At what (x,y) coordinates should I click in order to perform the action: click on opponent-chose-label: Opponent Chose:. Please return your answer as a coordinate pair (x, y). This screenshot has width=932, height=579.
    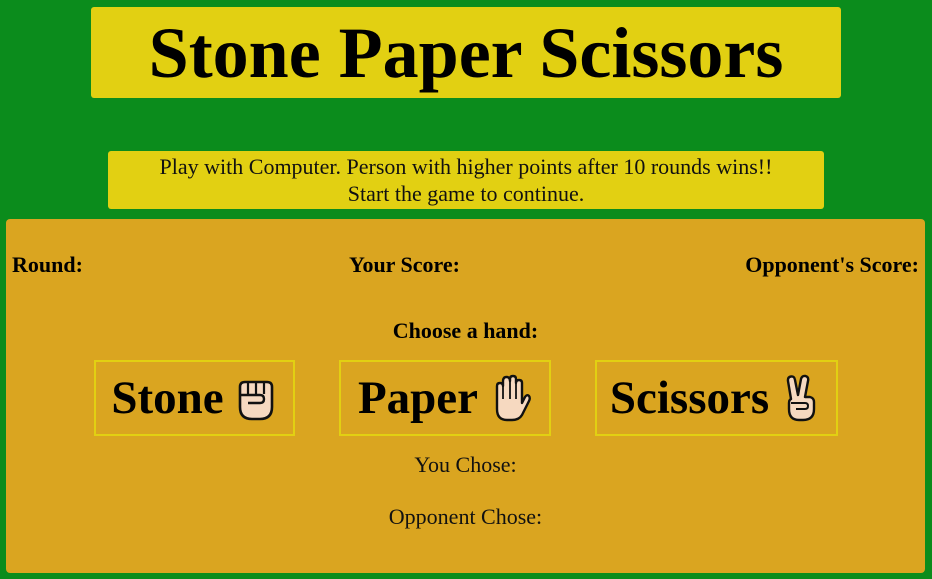
    Looking at the image, I should click on (465, 516).